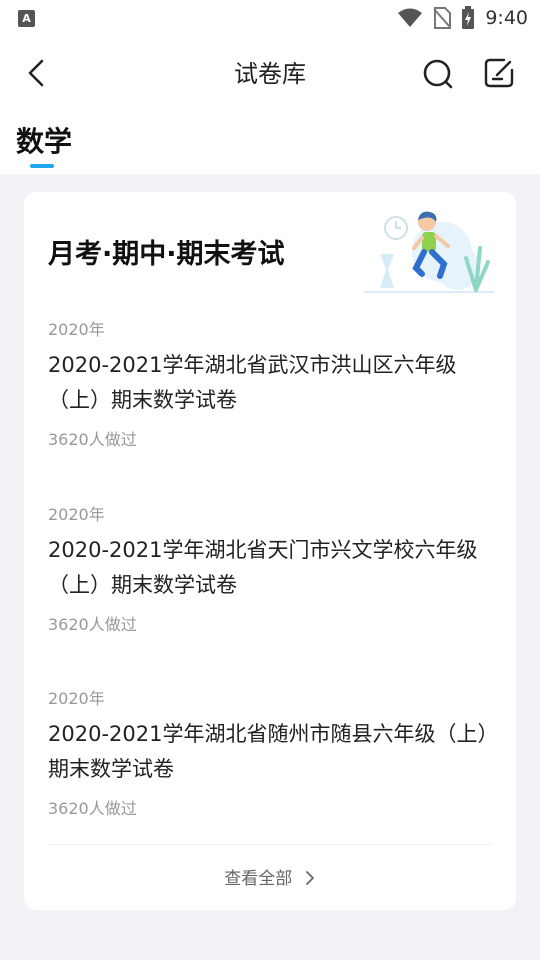 The height and width of the screenshot is (960, 540). What do you see at coordinates (26, 18) in the screenshot?
I see `app-notification-icon: A` at bounding box center [26, 18].